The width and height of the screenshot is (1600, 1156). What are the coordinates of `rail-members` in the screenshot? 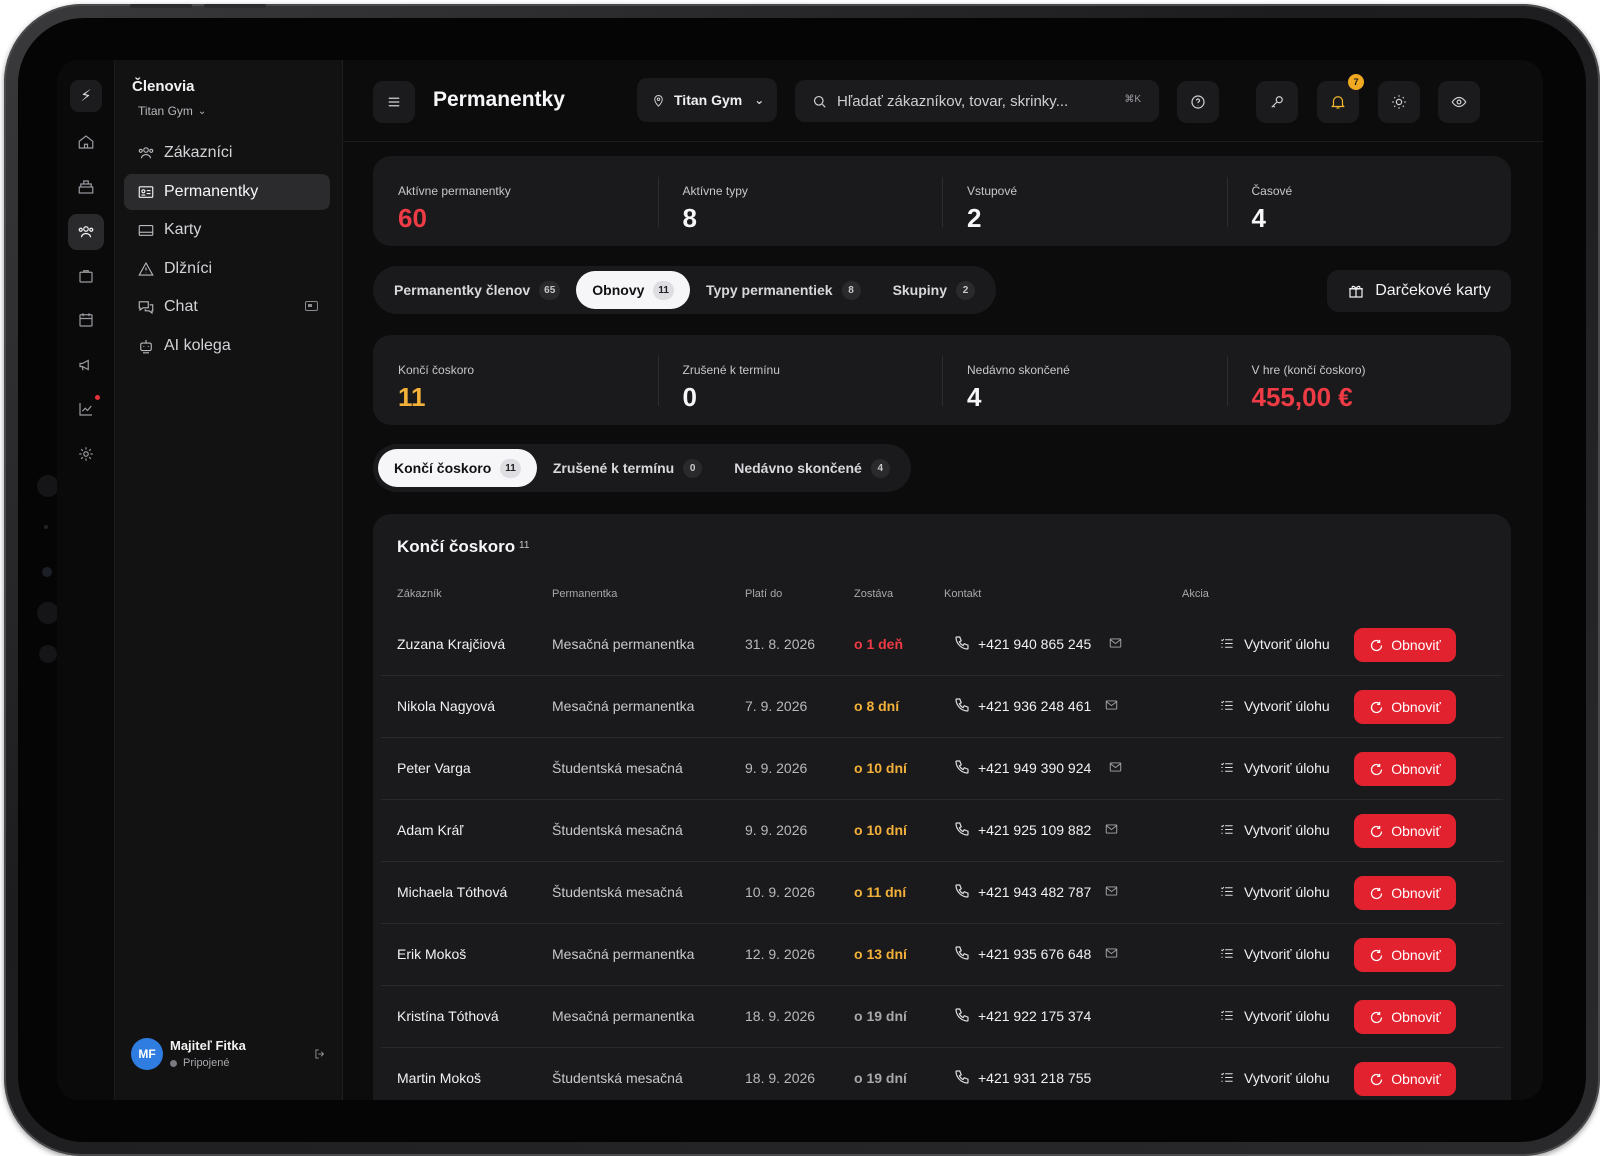 It's located at (86, 232).